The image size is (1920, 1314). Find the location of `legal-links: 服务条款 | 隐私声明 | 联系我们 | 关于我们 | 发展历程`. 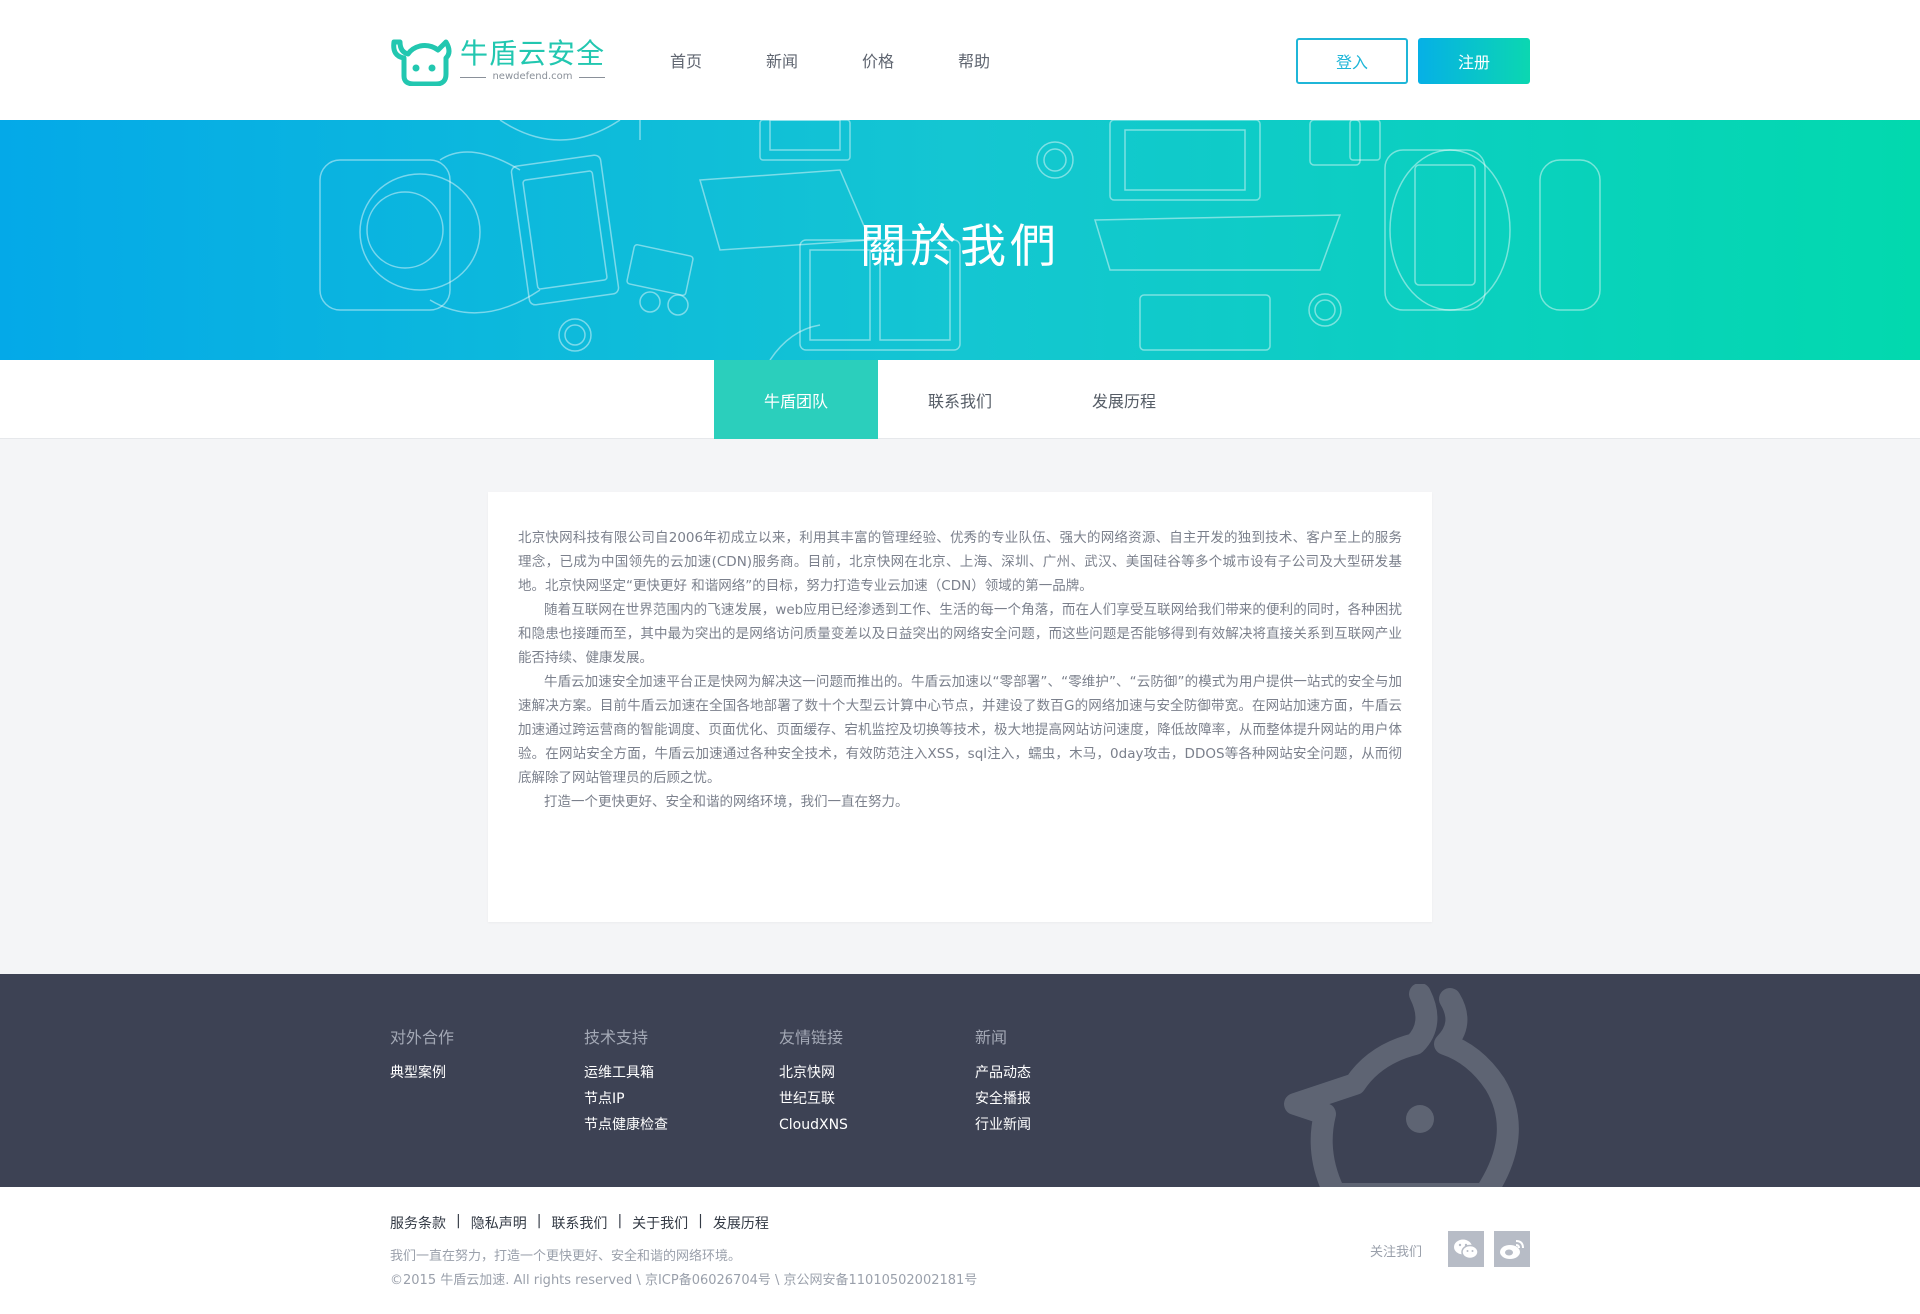

legal-links: 服务条款 | 隐私声明 | 联系我们 | 关于我们 | 发展历程 is located at coordinates (579, 1223).